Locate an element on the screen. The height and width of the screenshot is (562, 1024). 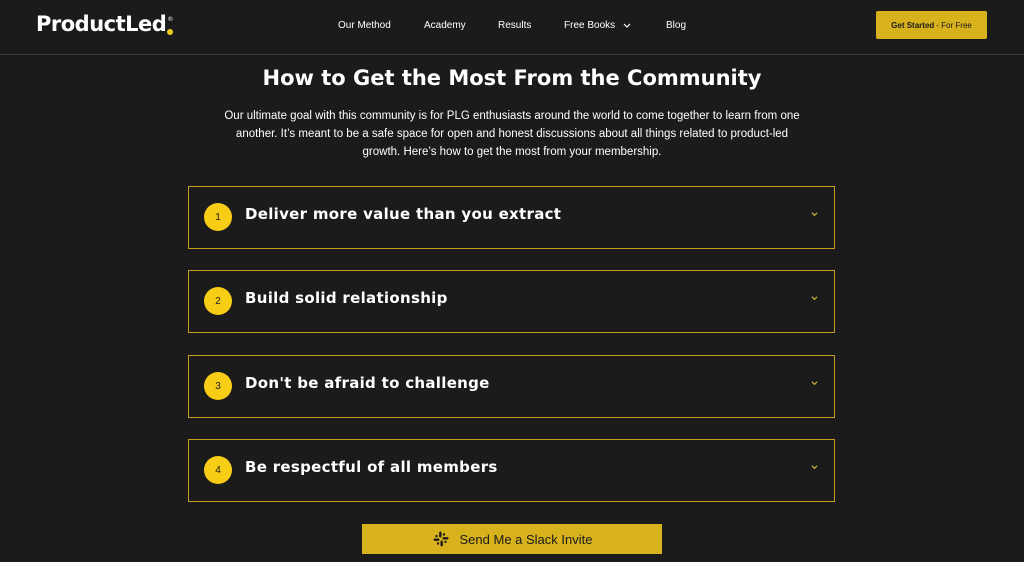
nav-academy: Academy is located at coordinates (445, 25).